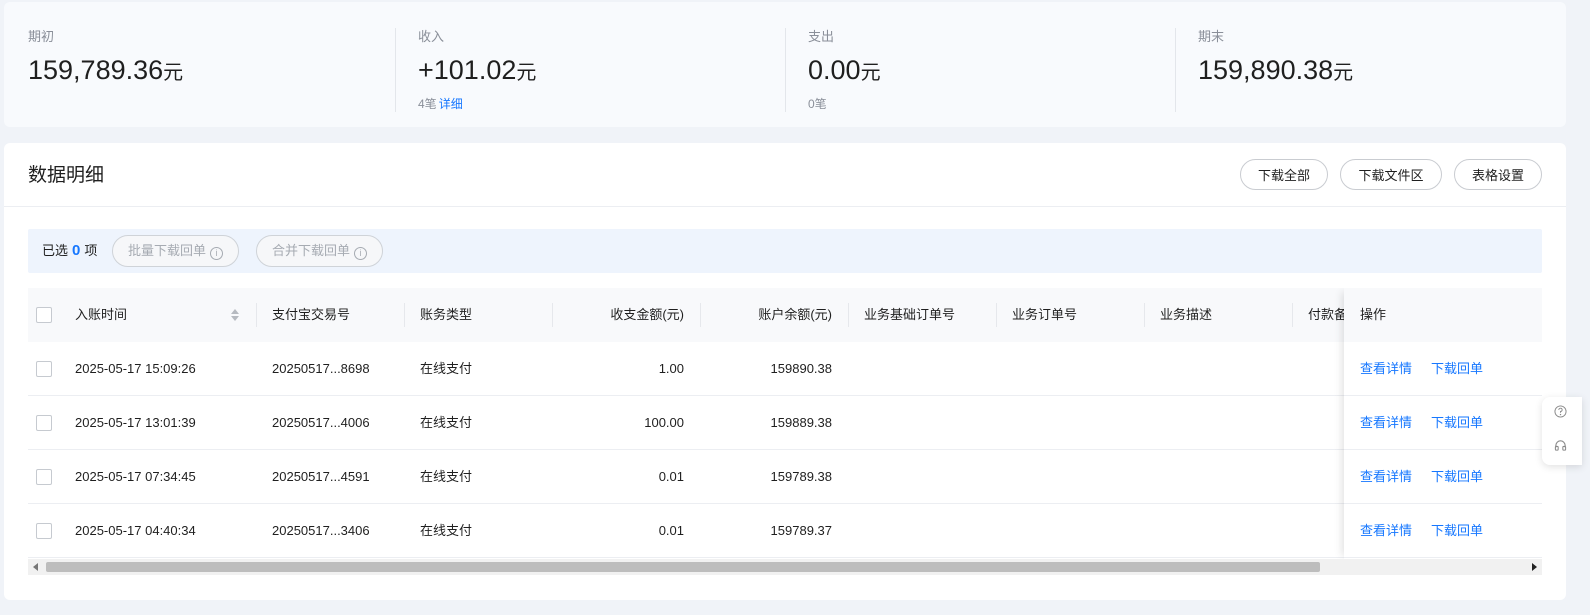 The width and height of the screenshot is (1590, 615). I want to click on selection-status: 已选 0 项, so click(69, 251).